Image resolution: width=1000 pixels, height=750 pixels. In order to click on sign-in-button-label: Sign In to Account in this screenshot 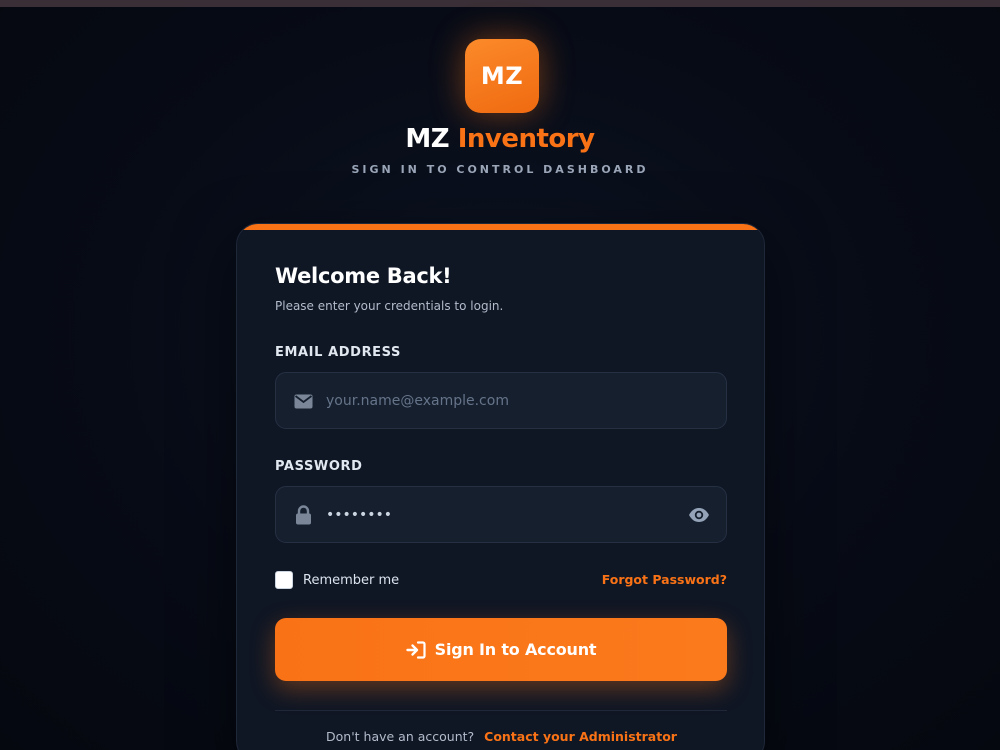, I will do `click(515, 649)`.